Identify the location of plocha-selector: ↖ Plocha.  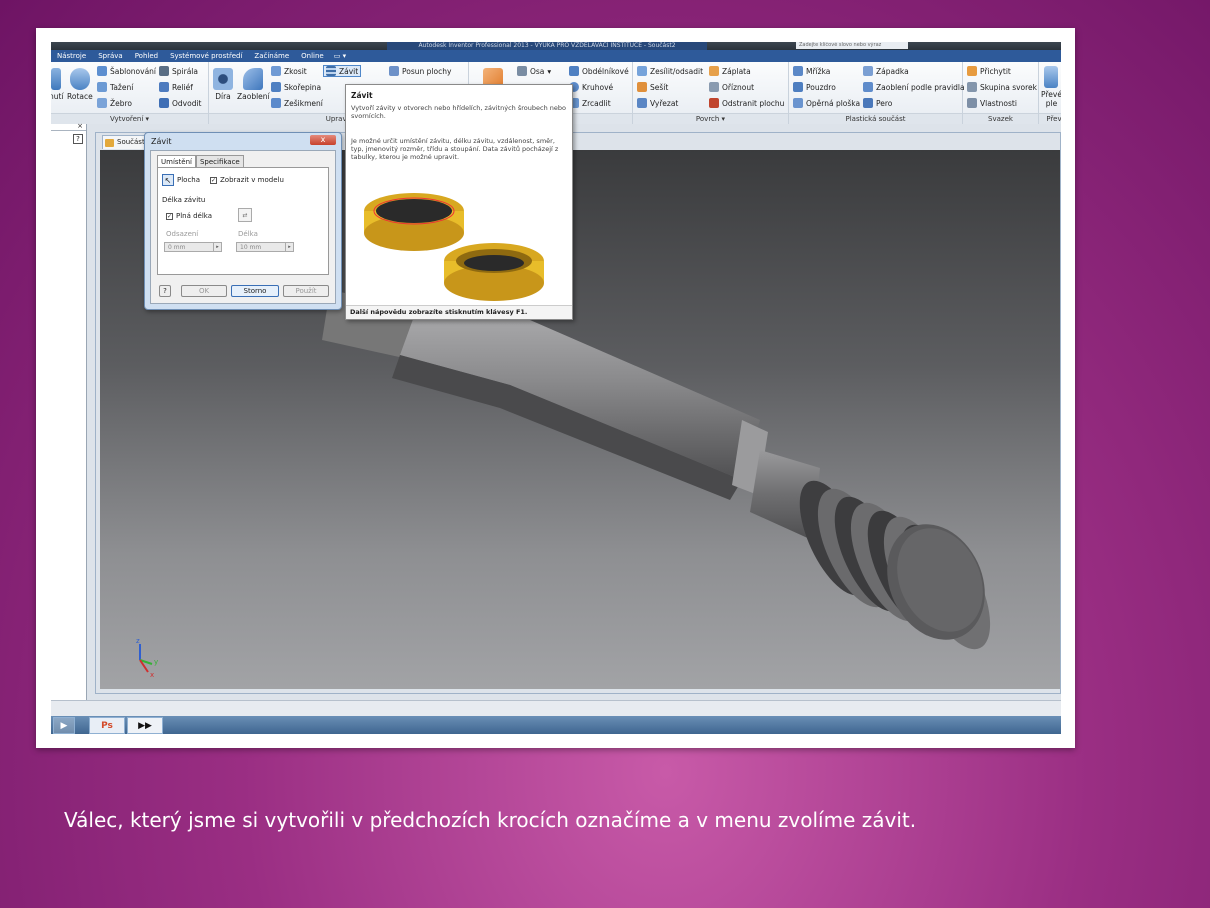
(181, 180).